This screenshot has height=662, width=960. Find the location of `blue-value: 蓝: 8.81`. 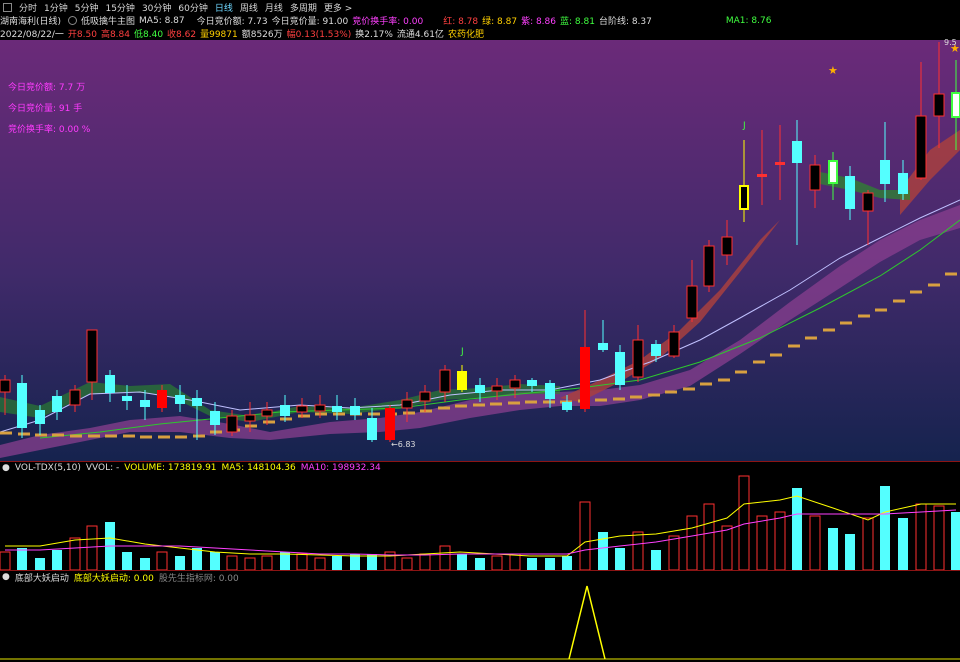

blue-value: 蓝: 8.81 is located at coordinates (577, 22).